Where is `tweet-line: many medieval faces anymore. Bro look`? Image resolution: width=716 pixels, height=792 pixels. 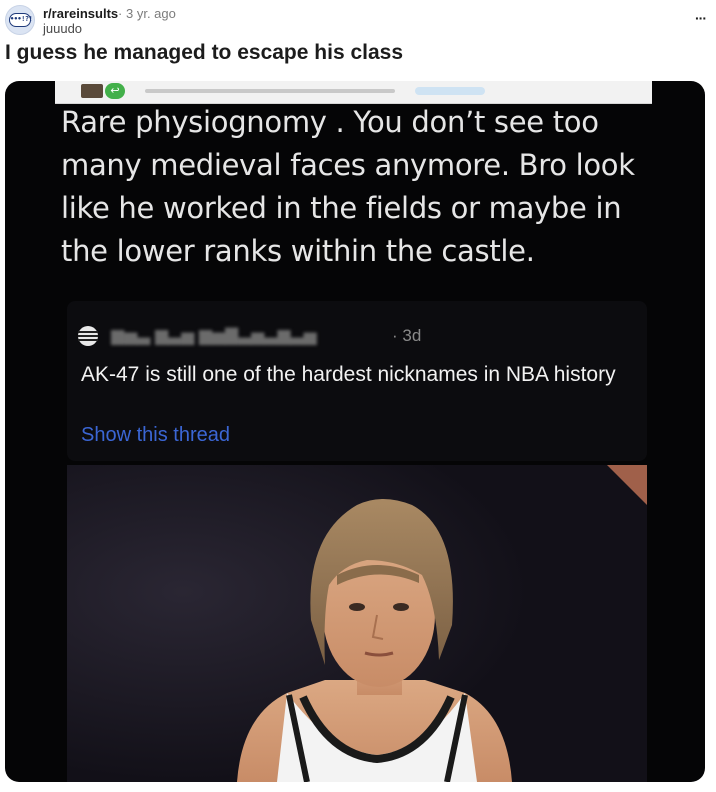 tweet-line: many medieval faces anymore. Bro look is located at coordinates (348, 165).